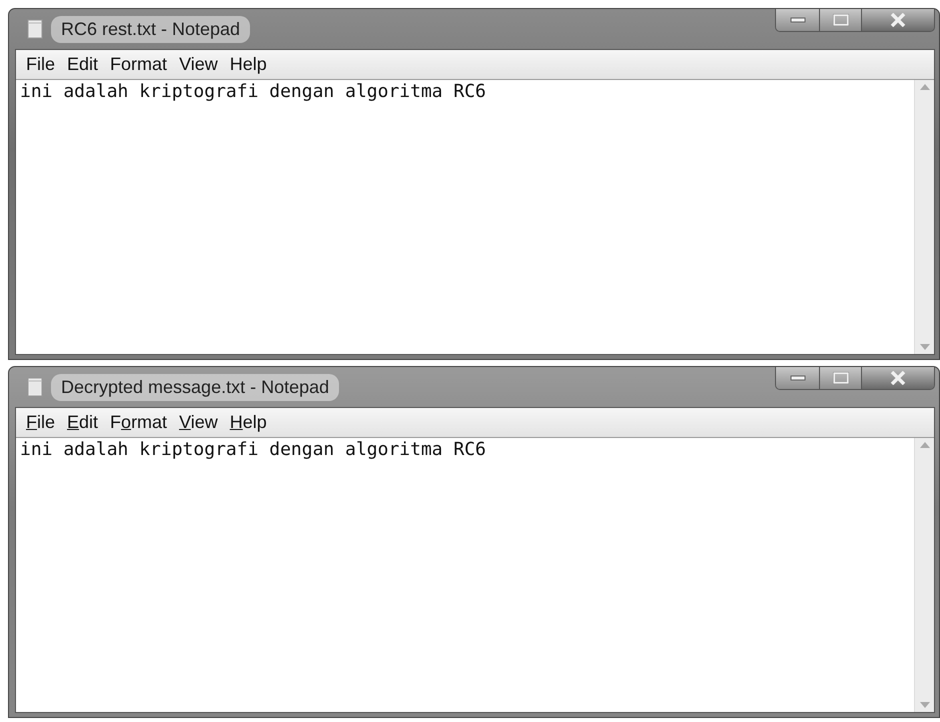  I want to click on window-title: RC6 rest.txt - Notepad, so click(150, 29).